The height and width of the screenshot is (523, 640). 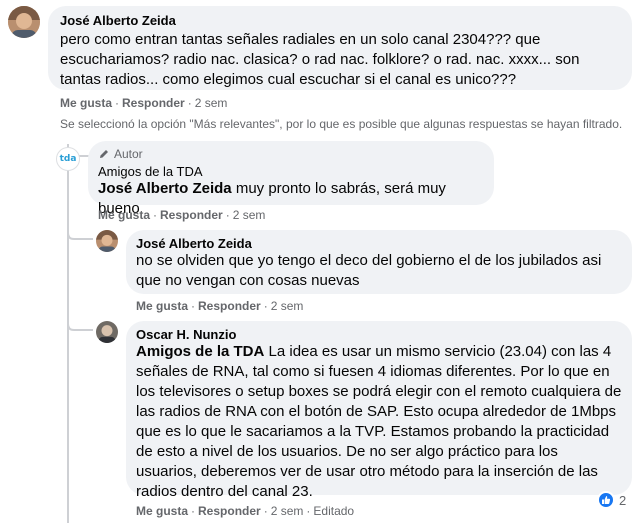 What do you see at coordinates (333, 511) in the screenshot?
I see `edited-label: Editado` at bounding box center [333, 511].